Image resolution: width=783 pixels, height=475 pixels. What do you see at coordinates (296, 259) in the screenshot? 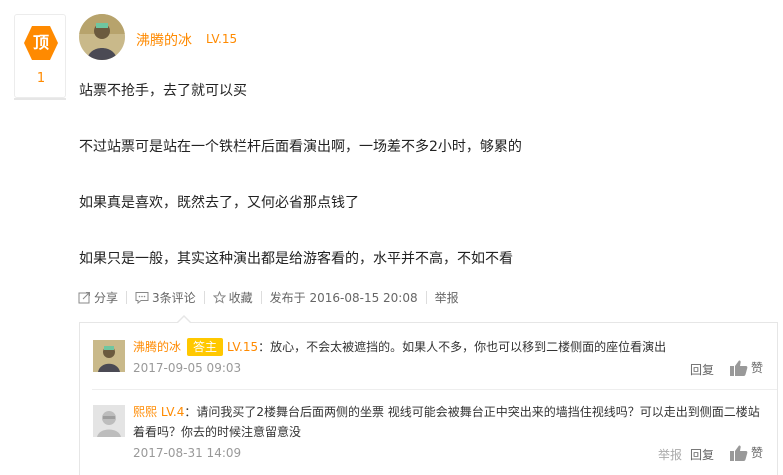
I see `post-paragraph: 如果只是一般，其实这种演出都是给游客看的，水平并不高，不如不看` at bounding box center [296, 259].